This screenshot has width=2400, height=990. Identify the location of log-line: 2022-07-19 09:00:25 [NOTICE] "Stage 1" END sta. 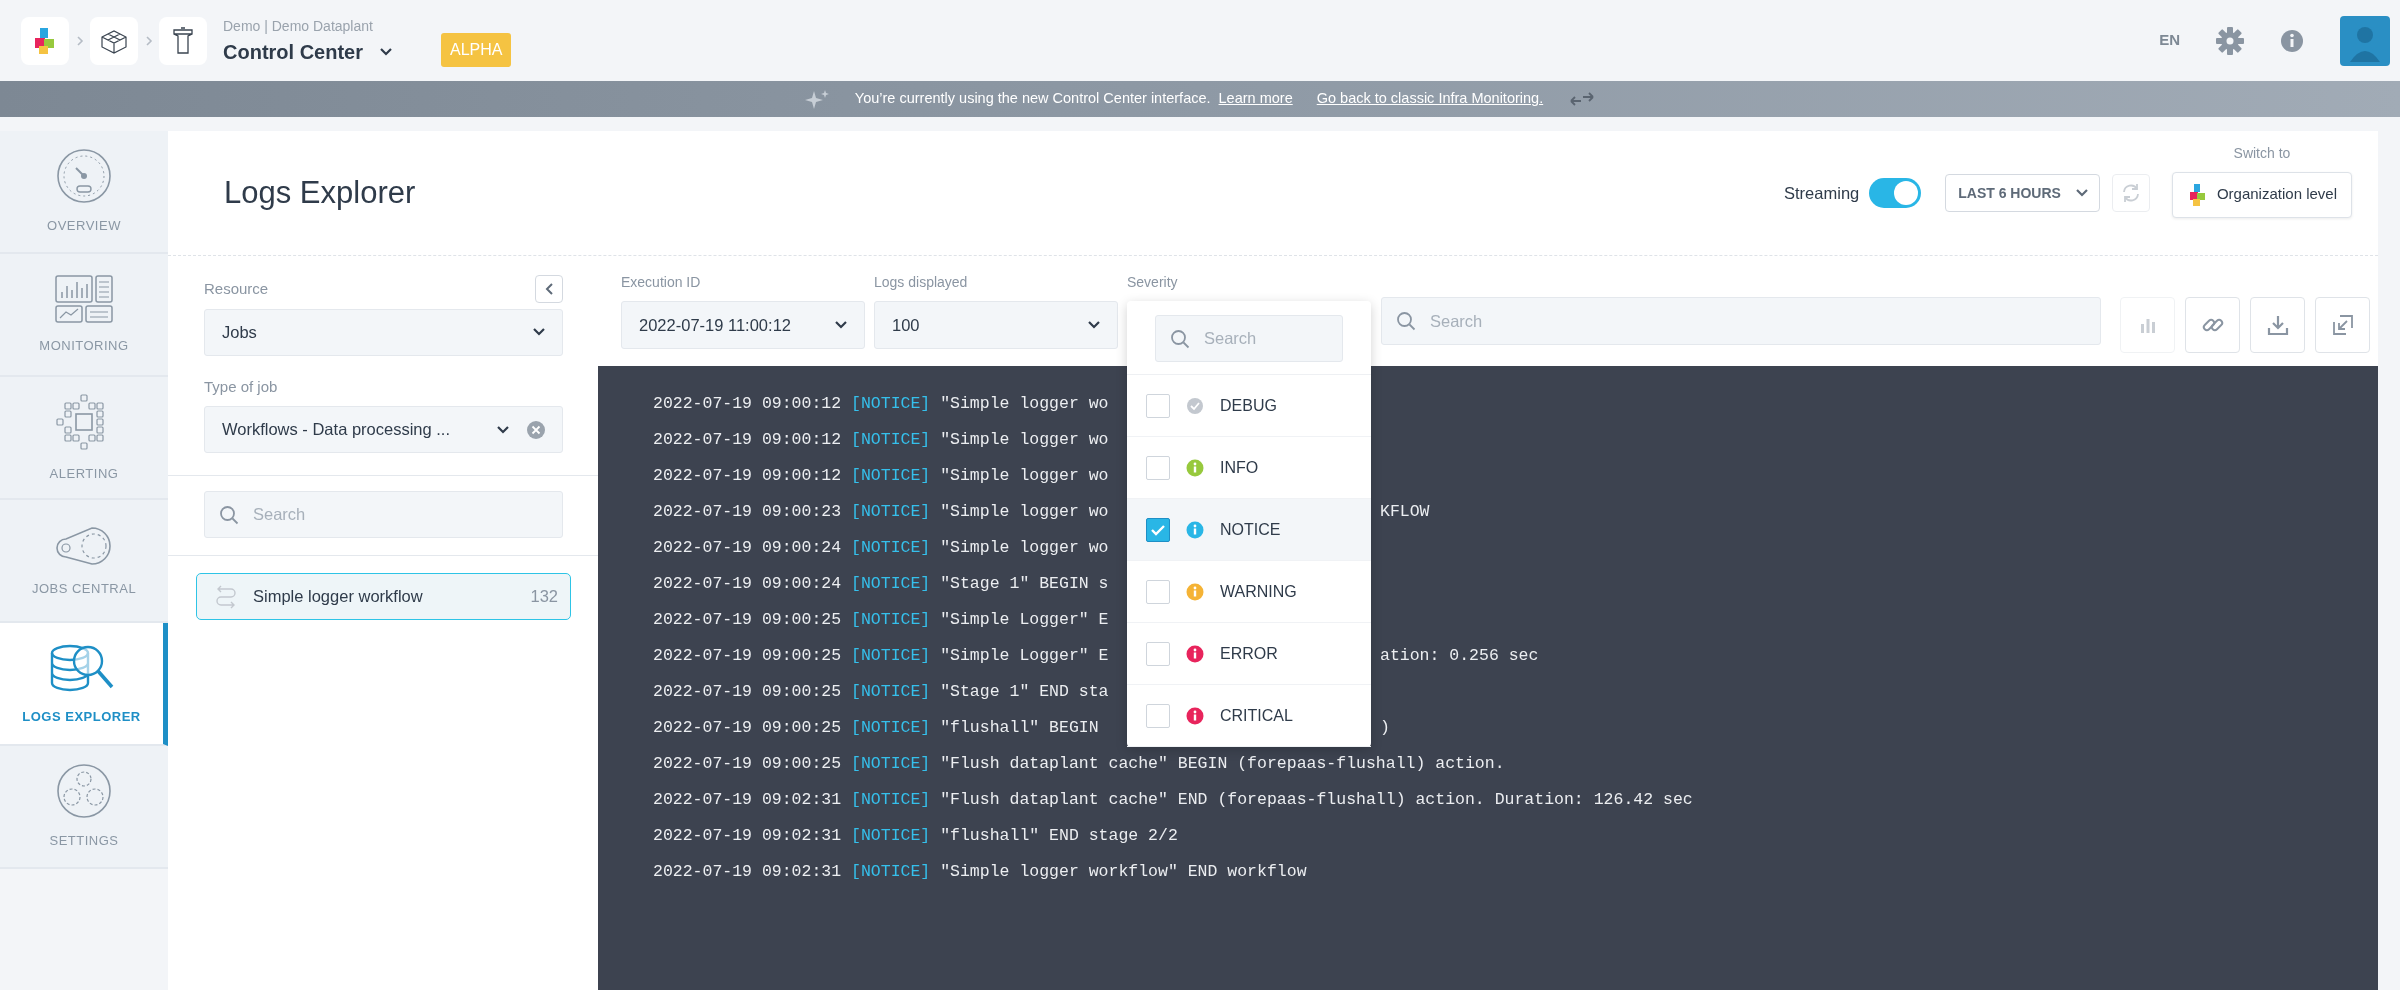
(881, 692).